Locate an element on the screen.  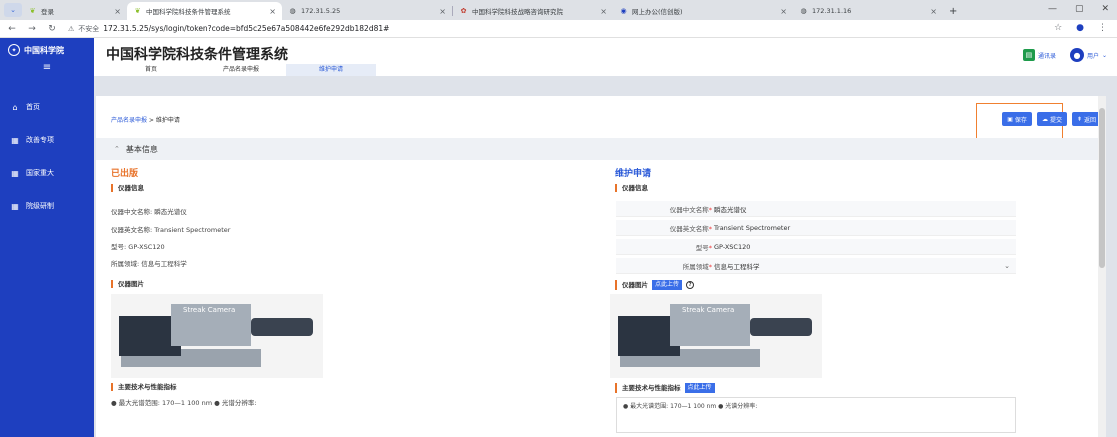
avatar-icon: ● is located at coordinates (1076, 55).